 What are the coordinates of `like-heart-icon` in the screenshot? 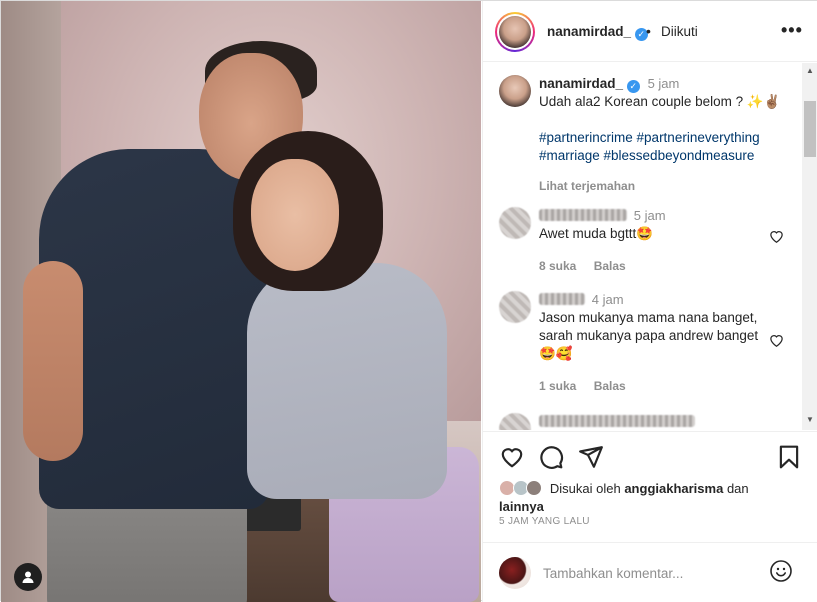 It's located at (512, 457).